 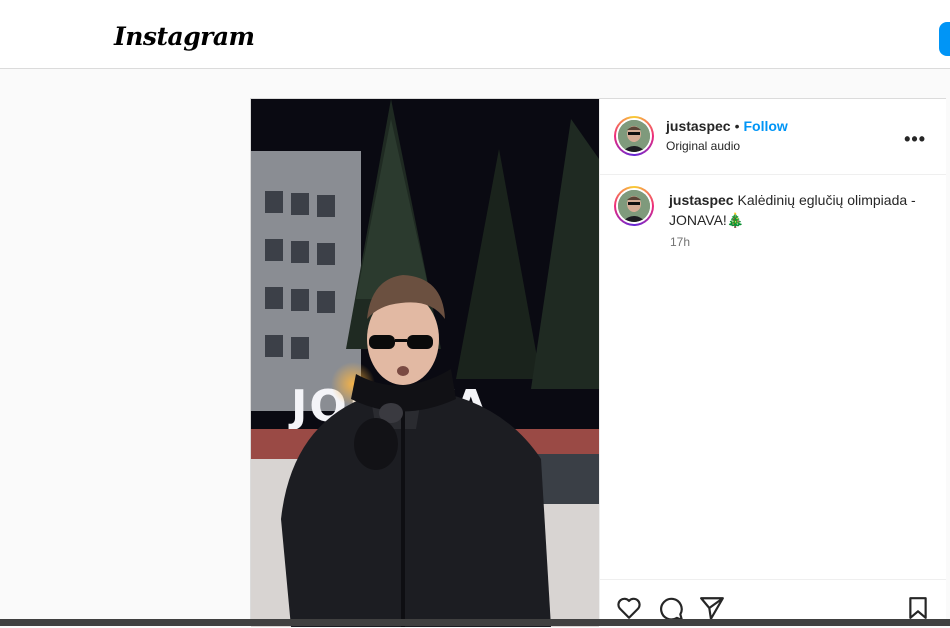 I want to click on author-username: justaspec, so click(x=698, y=126).